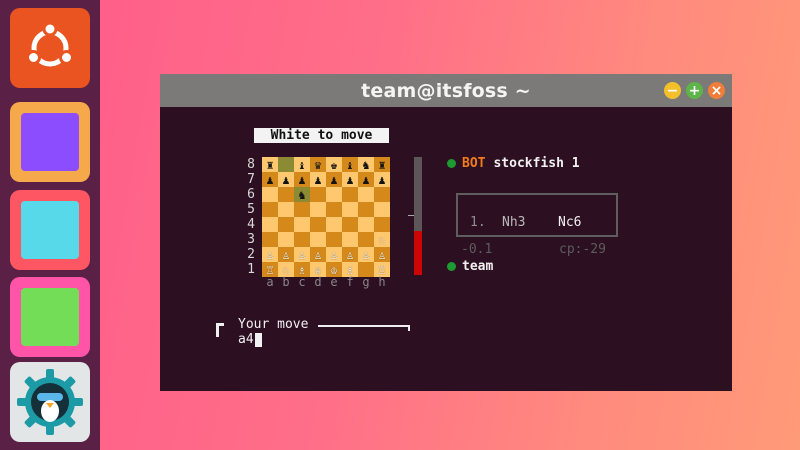 Image resolution: width=800 pixels, height=450 pixels. Describe the element at coordinates (50, 402) in the screenshot. I see `dock-itsfoss-settings` at that location.